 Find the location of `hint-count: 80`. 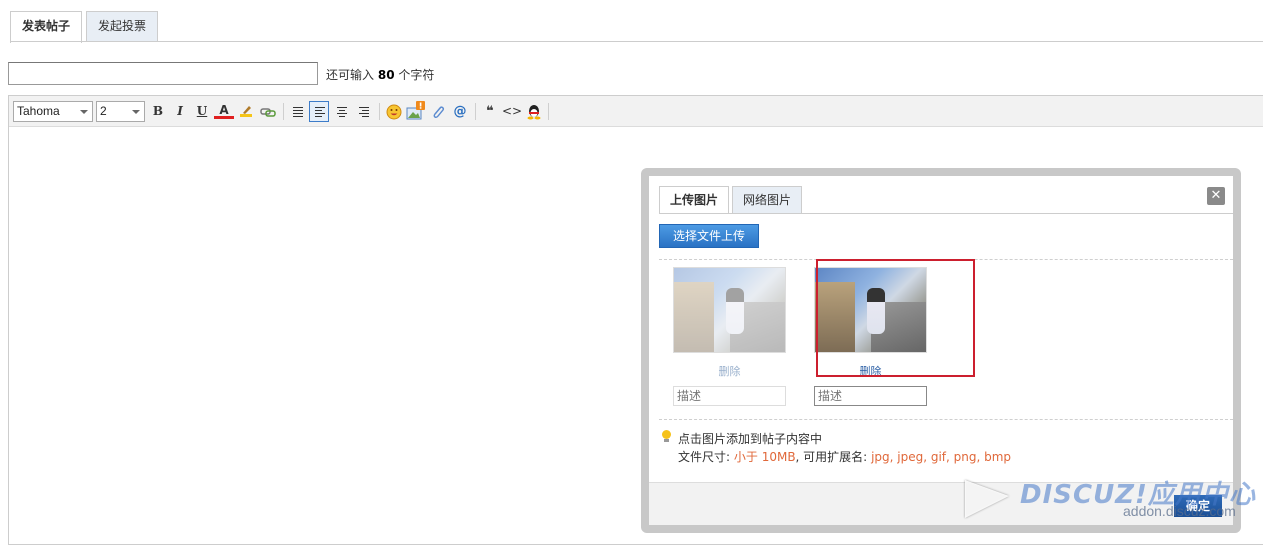

hint-count: 80 is located at coordinates (386, 75).